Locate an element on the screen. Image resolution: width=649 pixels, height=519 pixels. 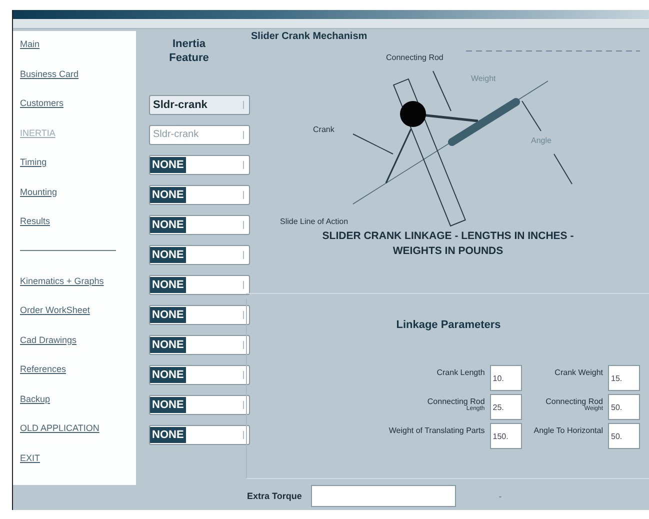
input-field: 25. is located at coordinates (506, 407).